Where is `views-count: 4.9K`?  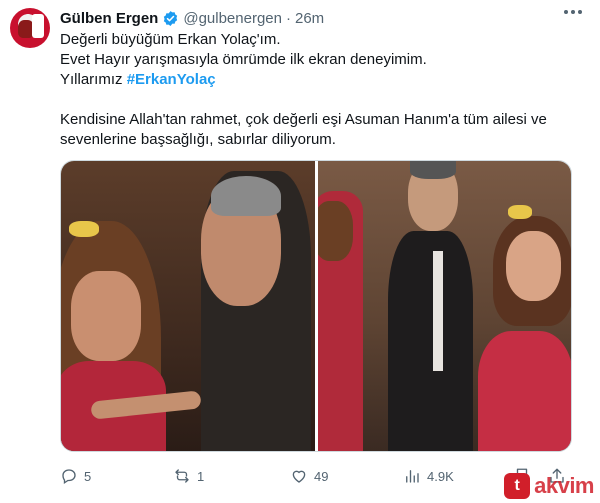 views-count: 4.9K is located at coordinates (440, 476).